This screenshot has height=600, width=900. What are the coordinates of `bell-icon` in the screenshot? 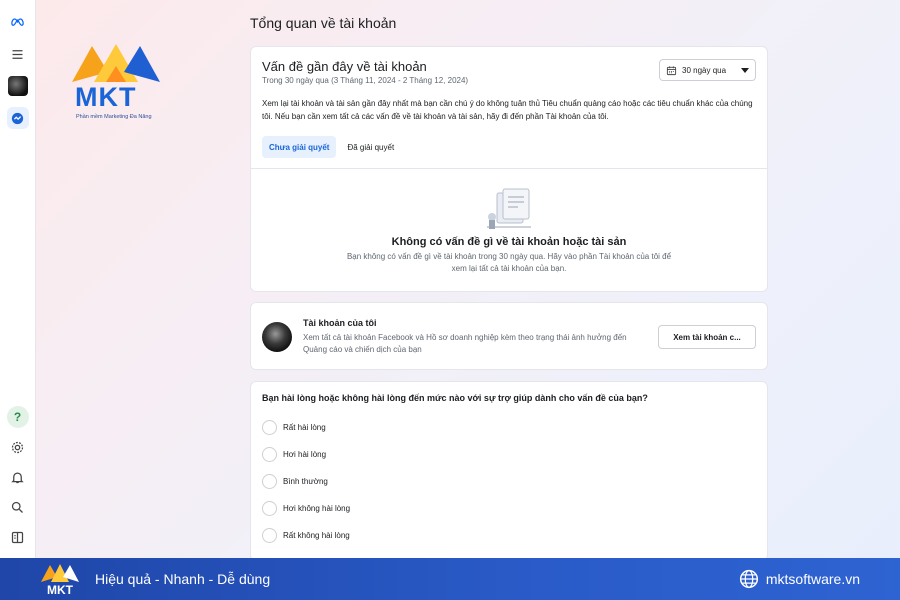 It's located at (18, 477).